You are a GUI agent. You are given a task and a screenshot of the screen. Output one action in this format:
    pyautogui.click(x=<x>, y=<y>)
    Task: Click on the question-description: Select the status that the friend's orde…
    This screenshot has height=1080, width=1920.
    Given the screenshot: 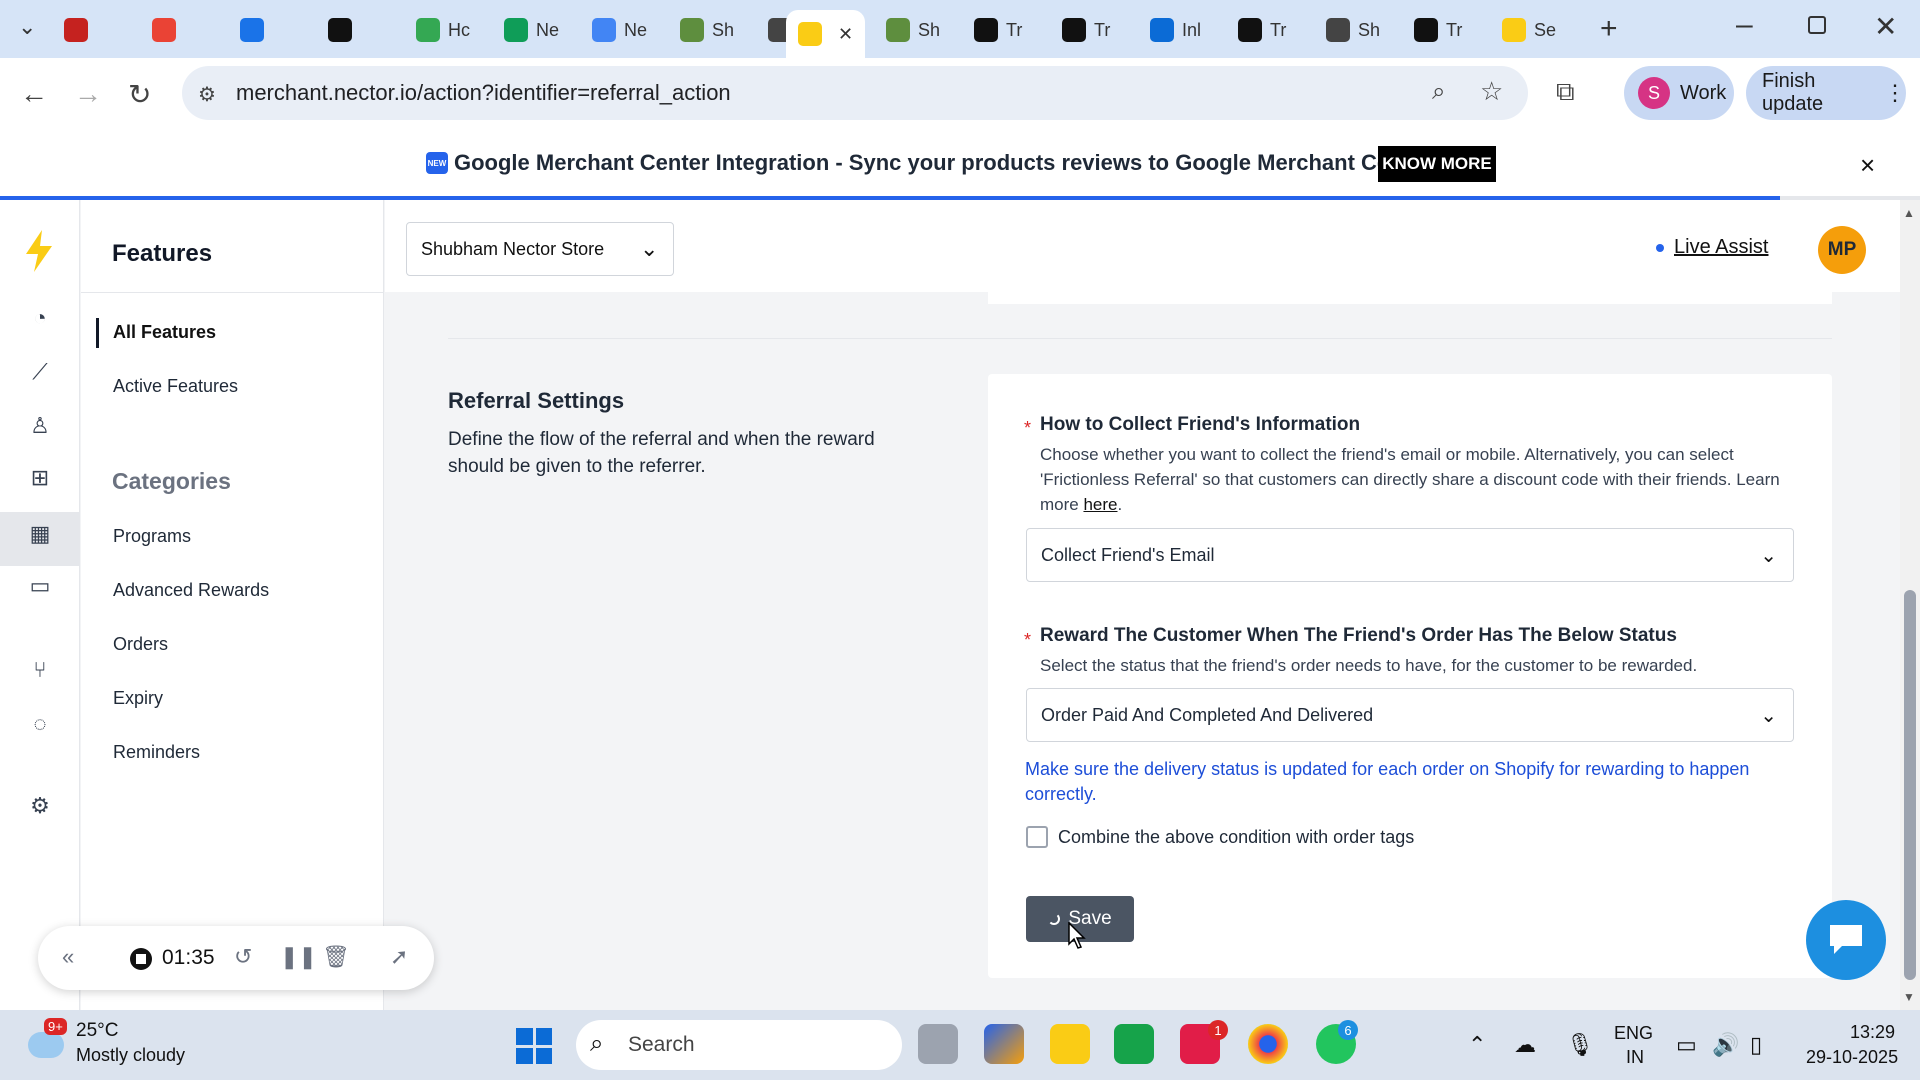 What is the action you would take?
    pyautogui.click(x=1369, y=665)
    